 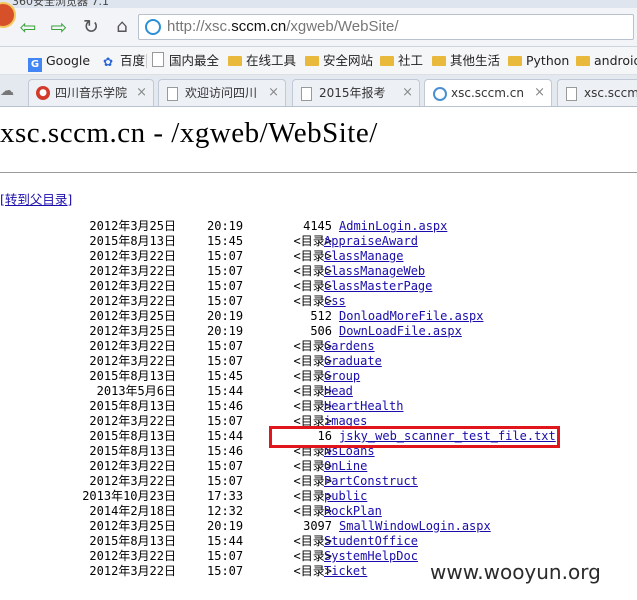 What do you see at coordinates (548, 60) in the screenshot?
I see `bookmark-label: Python` at bounding box center [548, 60].